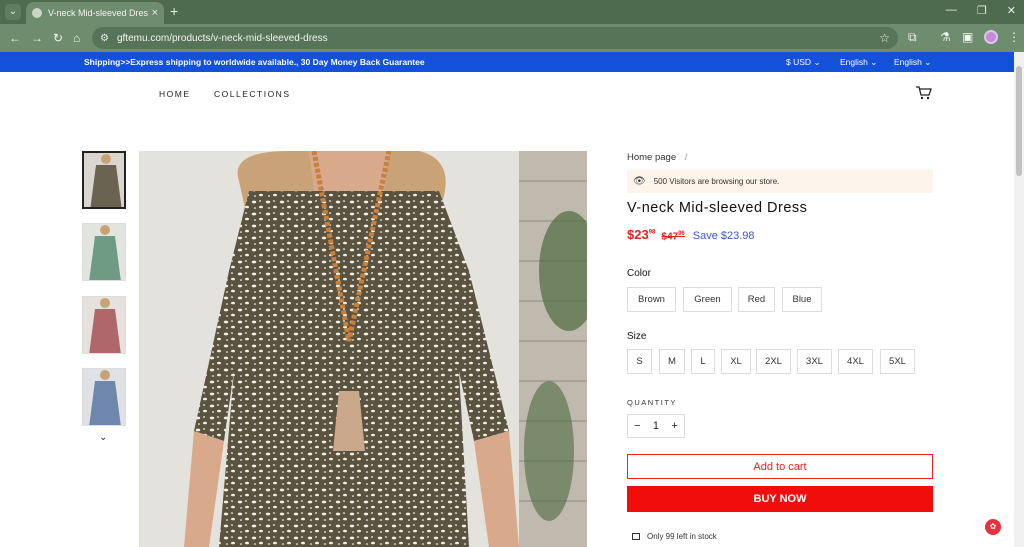 The width and height of the screenshot is (1024, 547). I want to click on restore-icon: ❐, so click(982, 10).